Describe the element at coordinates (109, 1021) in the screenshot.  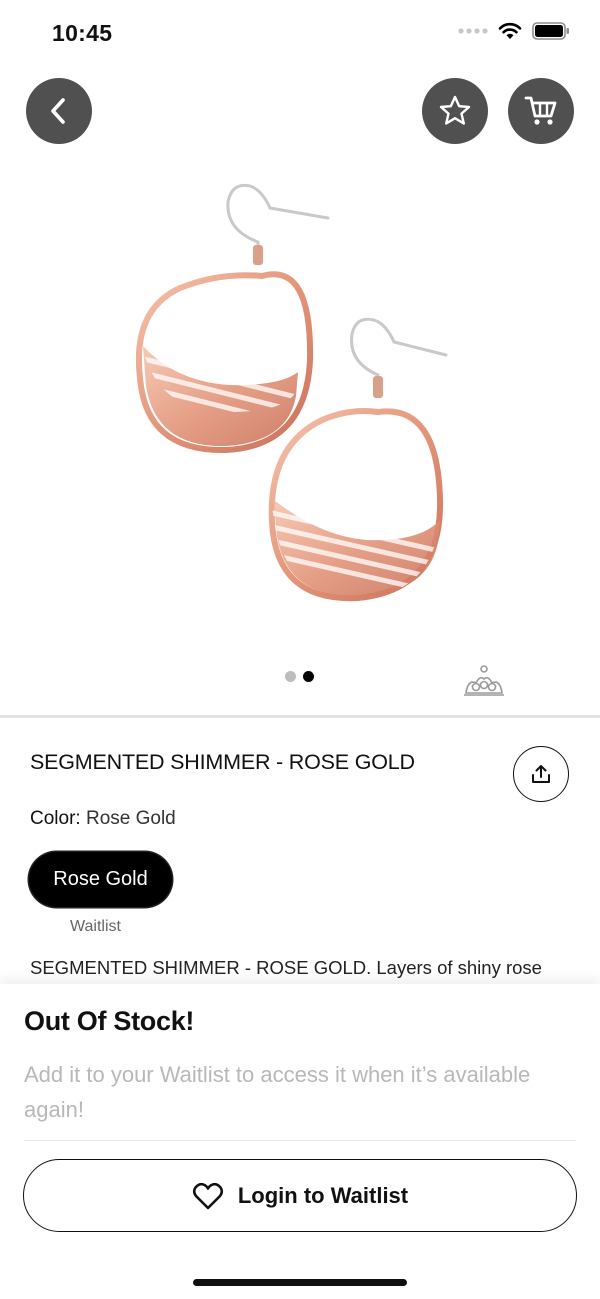
I see `sheet-title: Out Of Stock!` at that location.